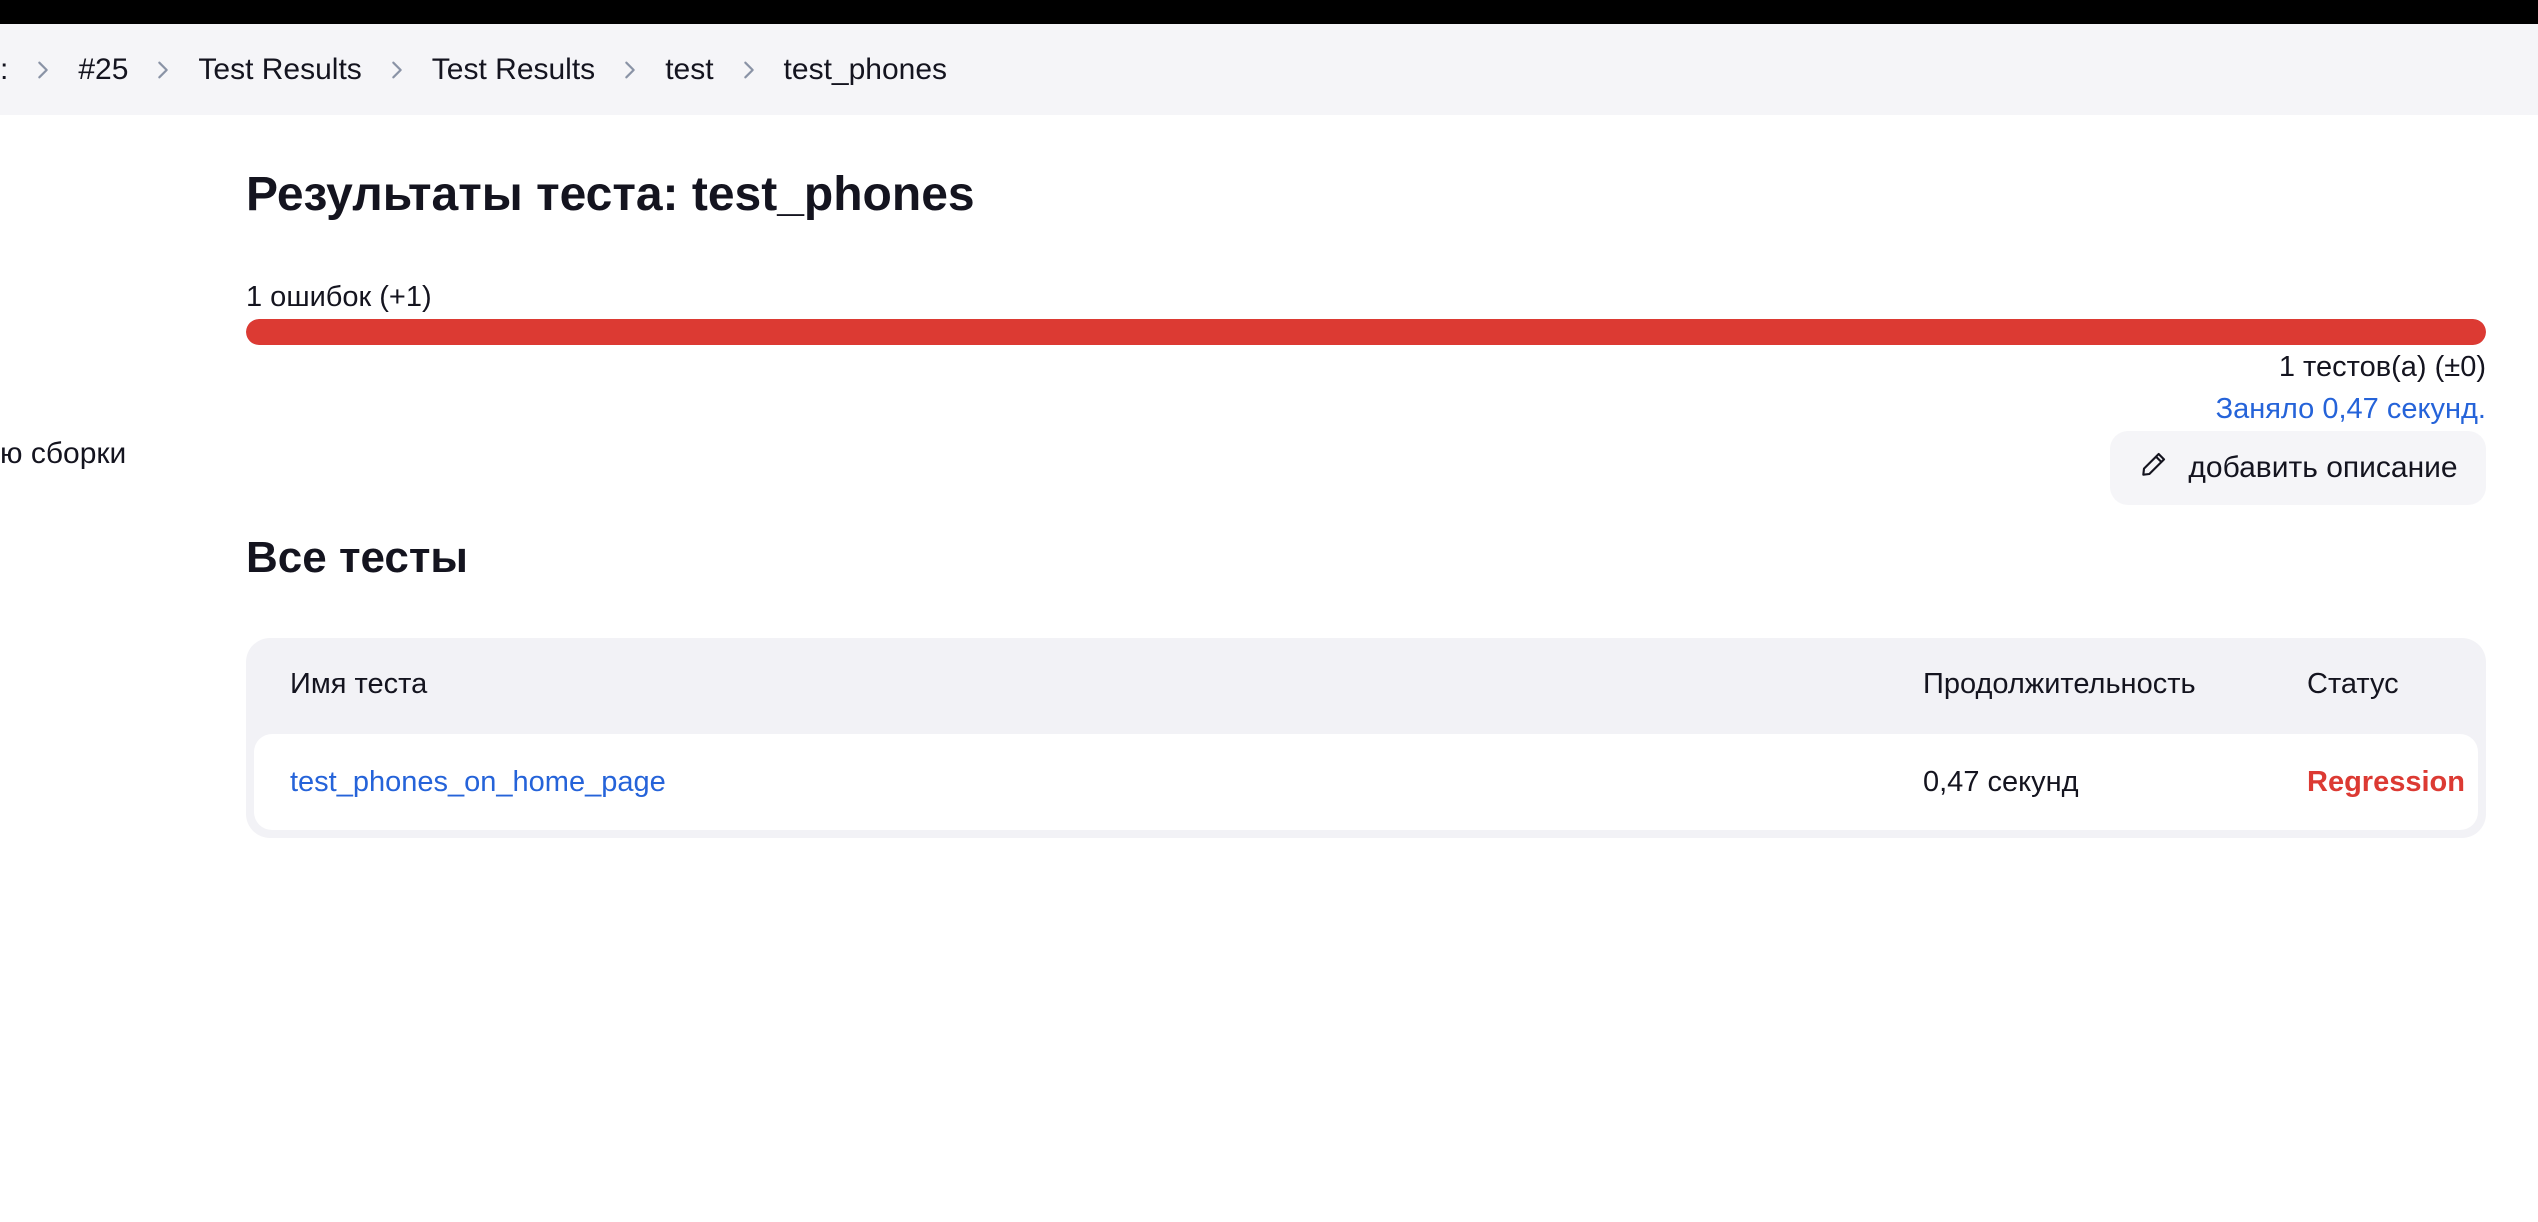  I want to click on pencil-icon, so click(2154, 468).